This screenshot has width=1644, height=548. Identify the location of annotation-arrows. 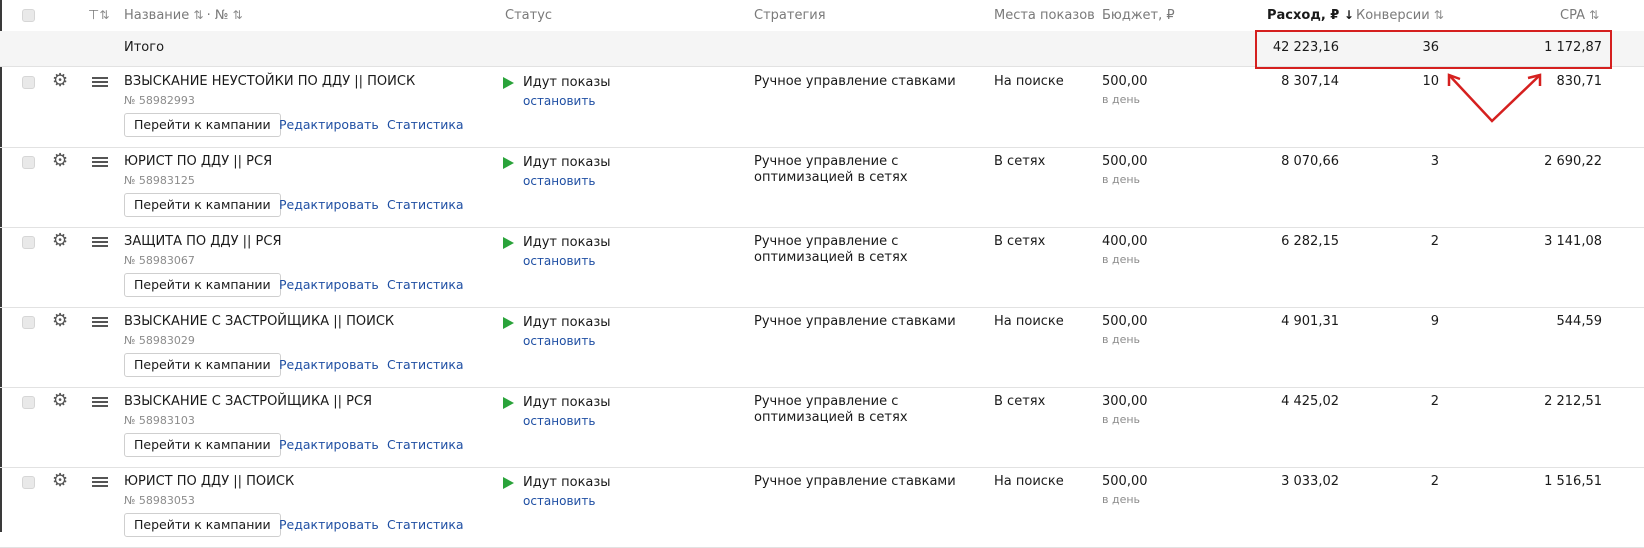
(1494, 98).